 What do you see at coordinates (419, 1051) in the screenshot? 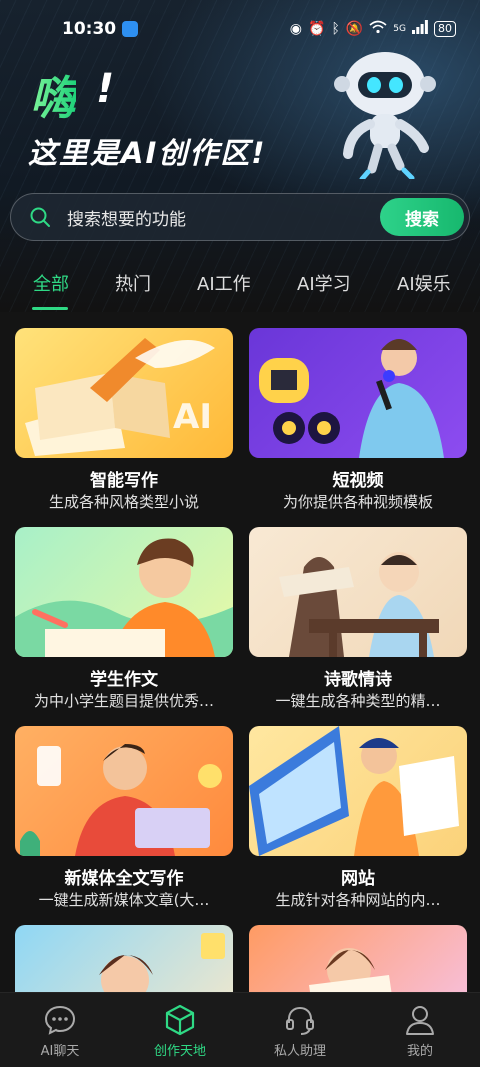
I see `nav-label: 我的` at bounding box center [419, 1051].